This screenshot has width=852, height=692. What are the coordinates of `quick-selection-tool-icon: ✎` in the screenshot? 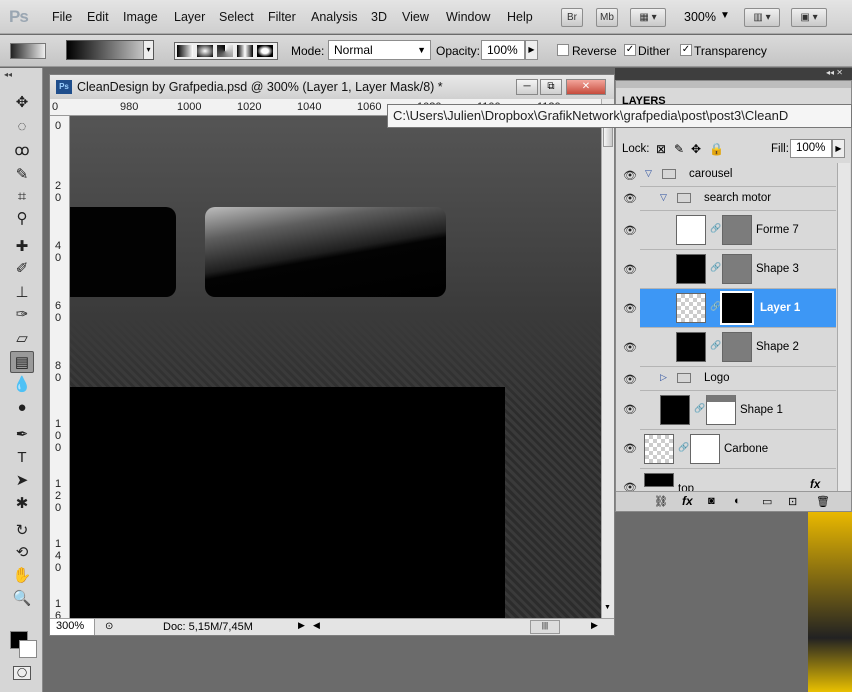 It's located at (22, 175).